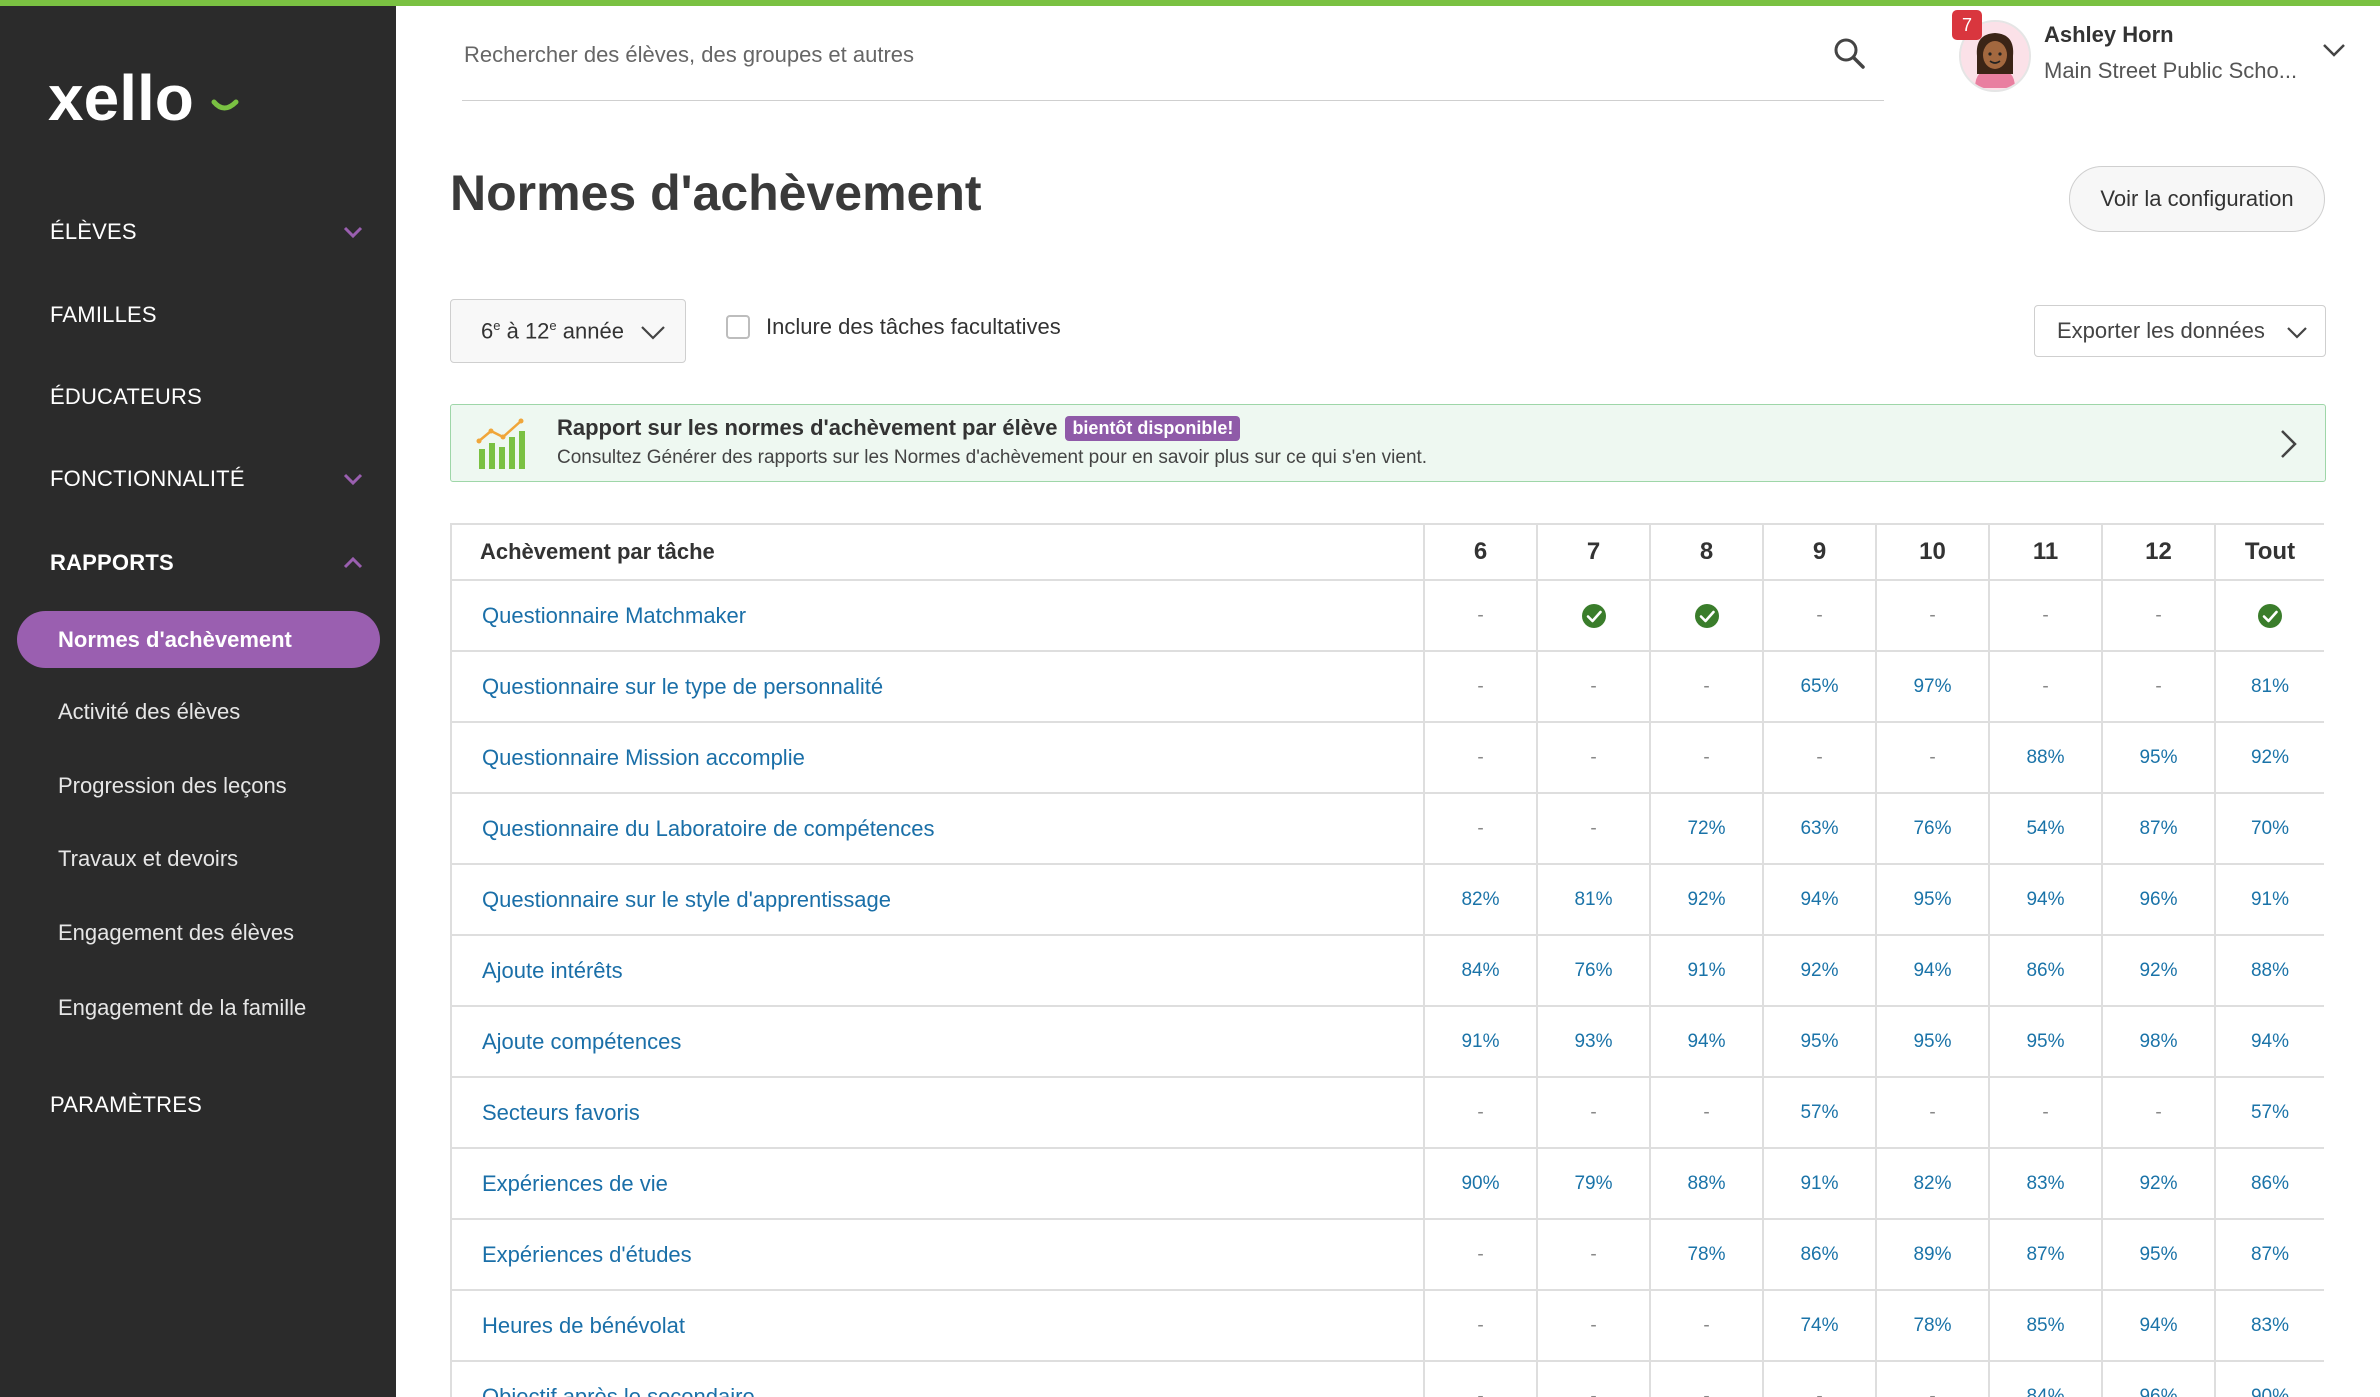 This screenshot has width=2380, height=1397. I want to click on optional-tasks-checkbox, so click(738, 327).